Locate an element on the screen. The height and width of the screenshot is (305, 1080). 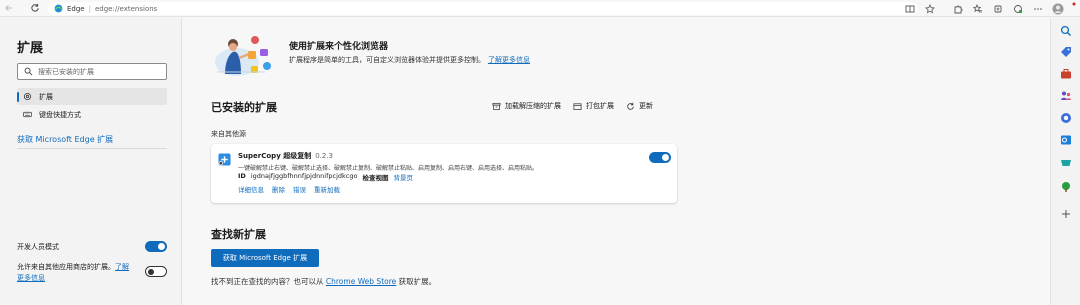
update-label: 更新 is located at coordinates (646, 106).